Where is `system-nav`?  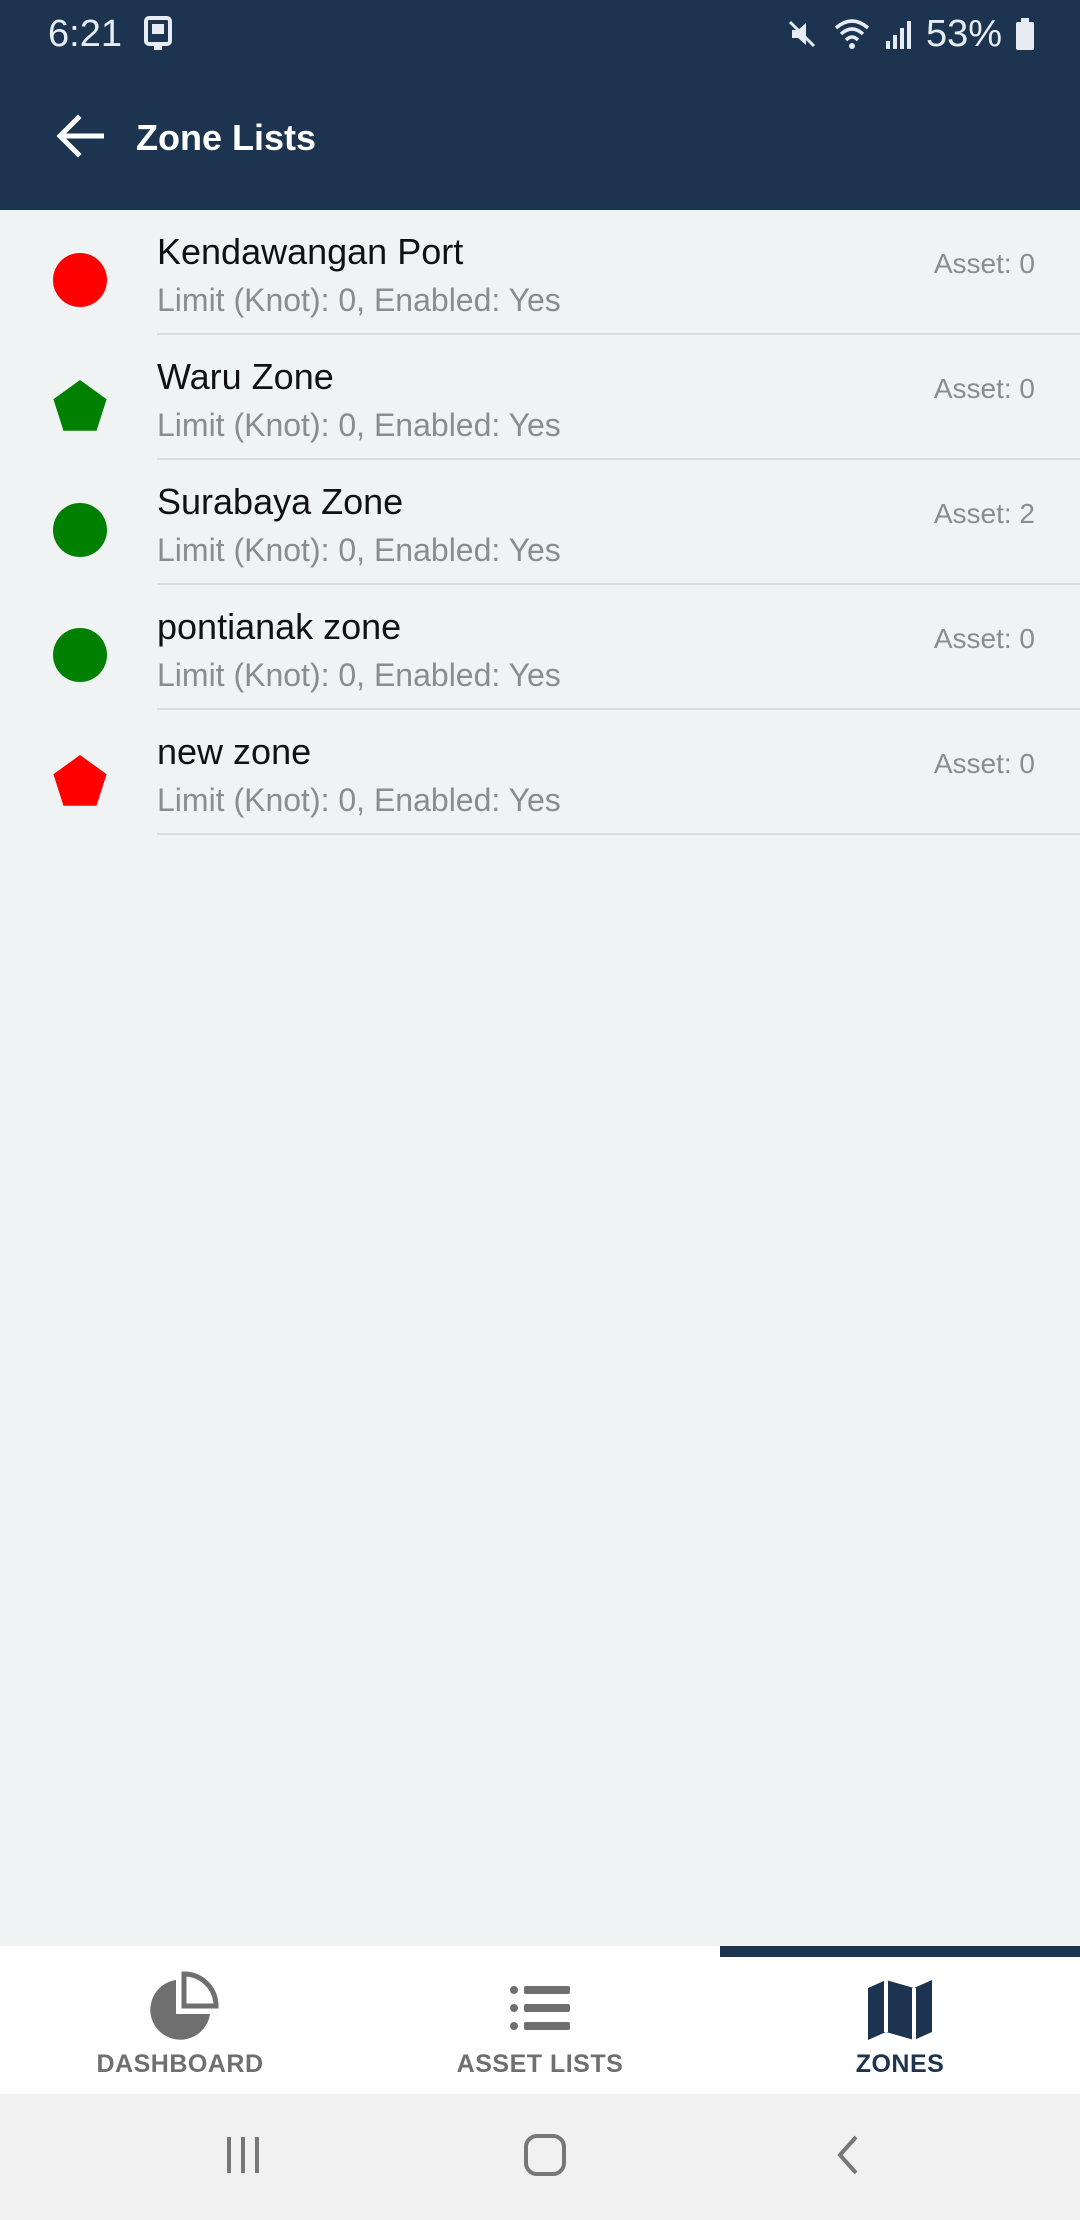
system-nav is located at coordinates (540, 2157).